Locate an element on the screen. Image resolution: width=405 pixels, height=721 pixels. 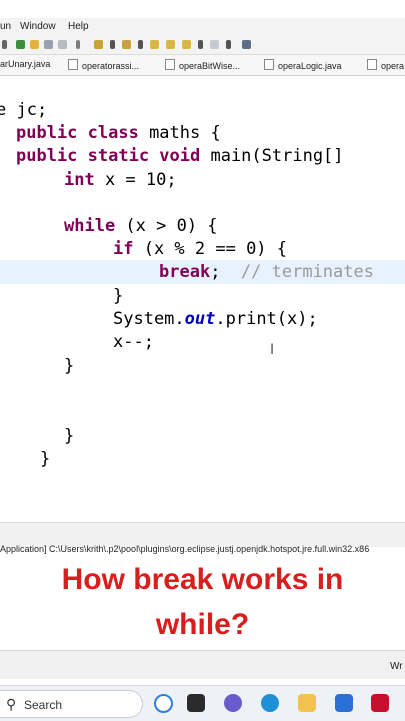
caption-line-1: How break works in is located at coordinates (202, 579).